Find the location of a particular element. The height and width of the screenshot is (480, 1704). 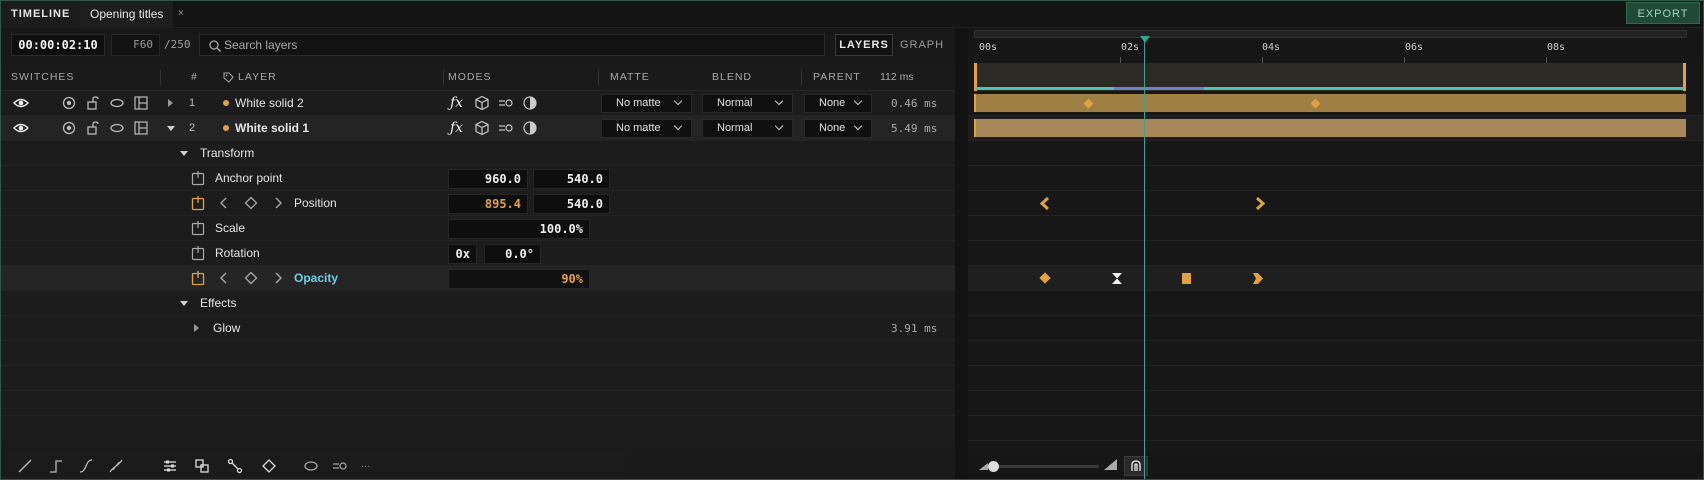

playhead-handle is located at coordinates (1145, 39).